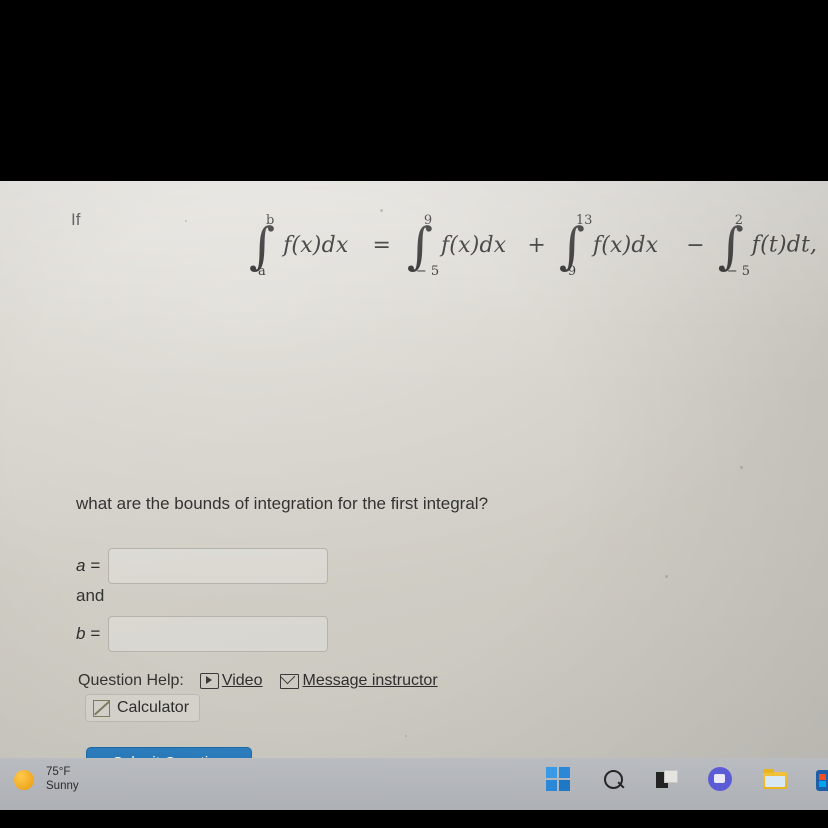 The width and height of the screenshot is (828, 828). Describe the element at coordinates (381, 245) in the screenshot. I see `equals-sign: =` at that location.